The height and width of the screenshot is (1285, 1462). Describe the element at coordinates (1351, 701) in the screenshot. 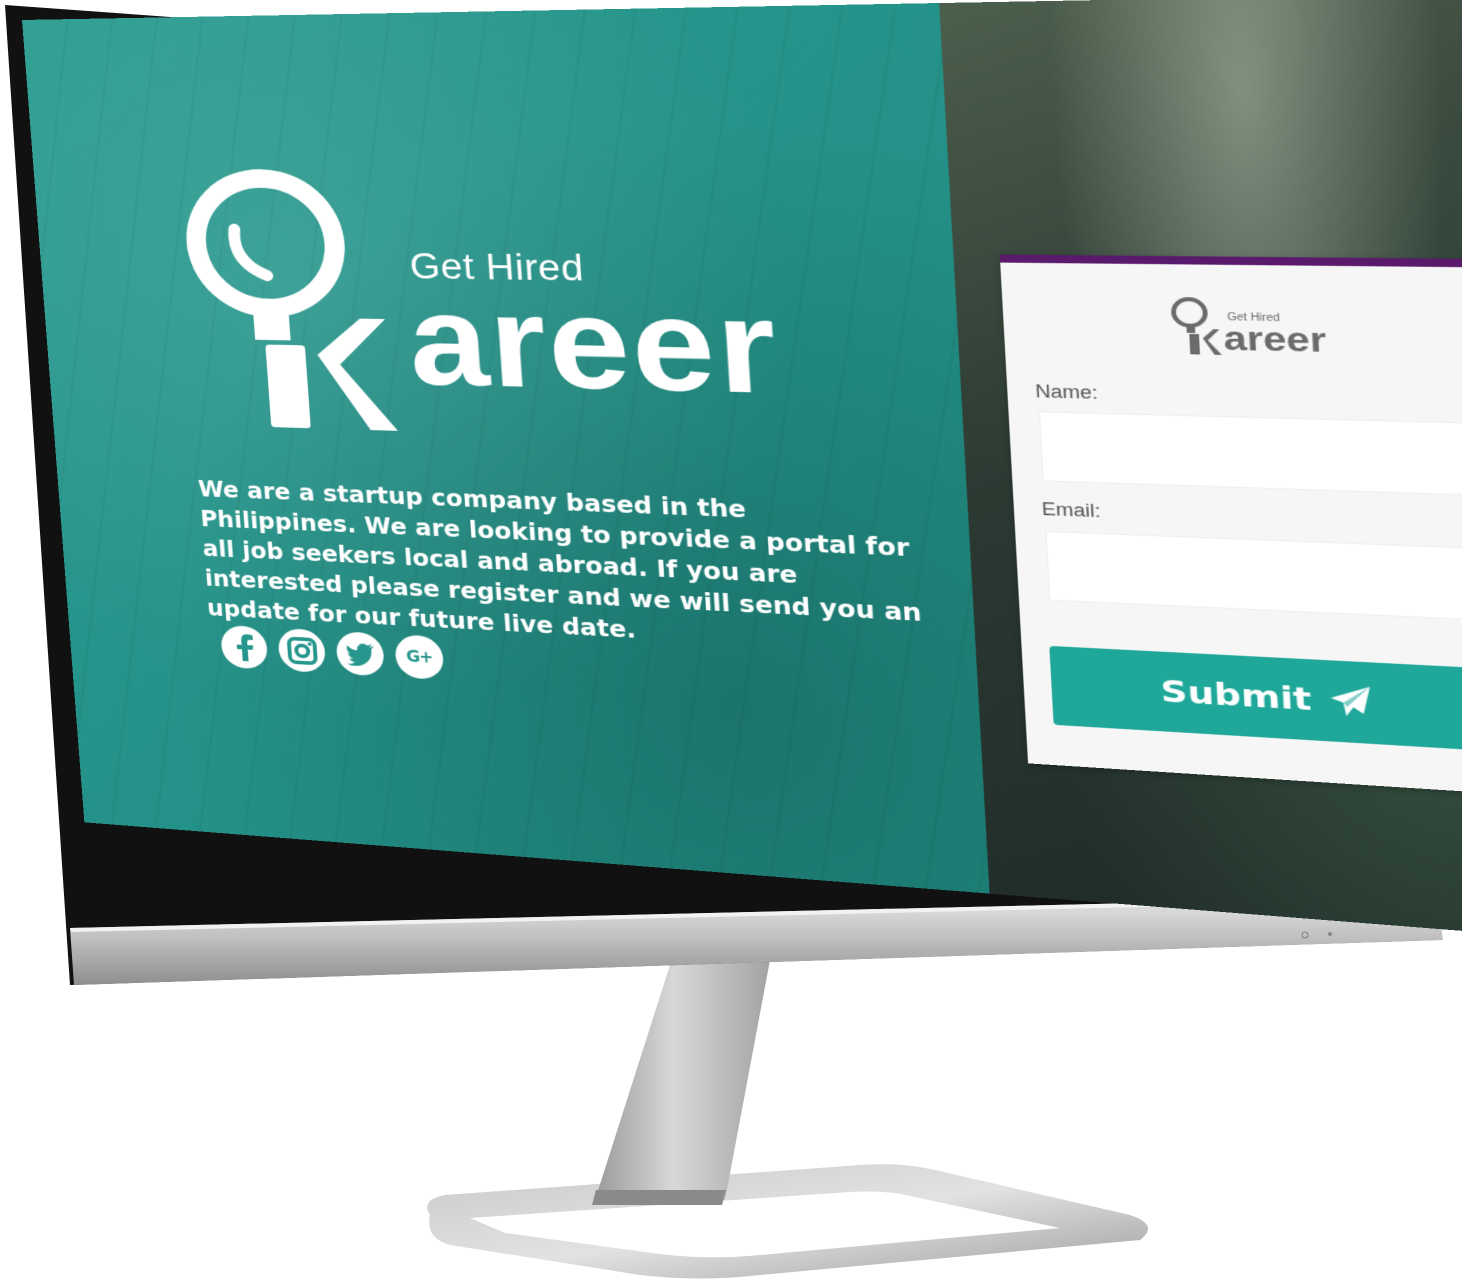

I see `paper-plane-icon` at that location.